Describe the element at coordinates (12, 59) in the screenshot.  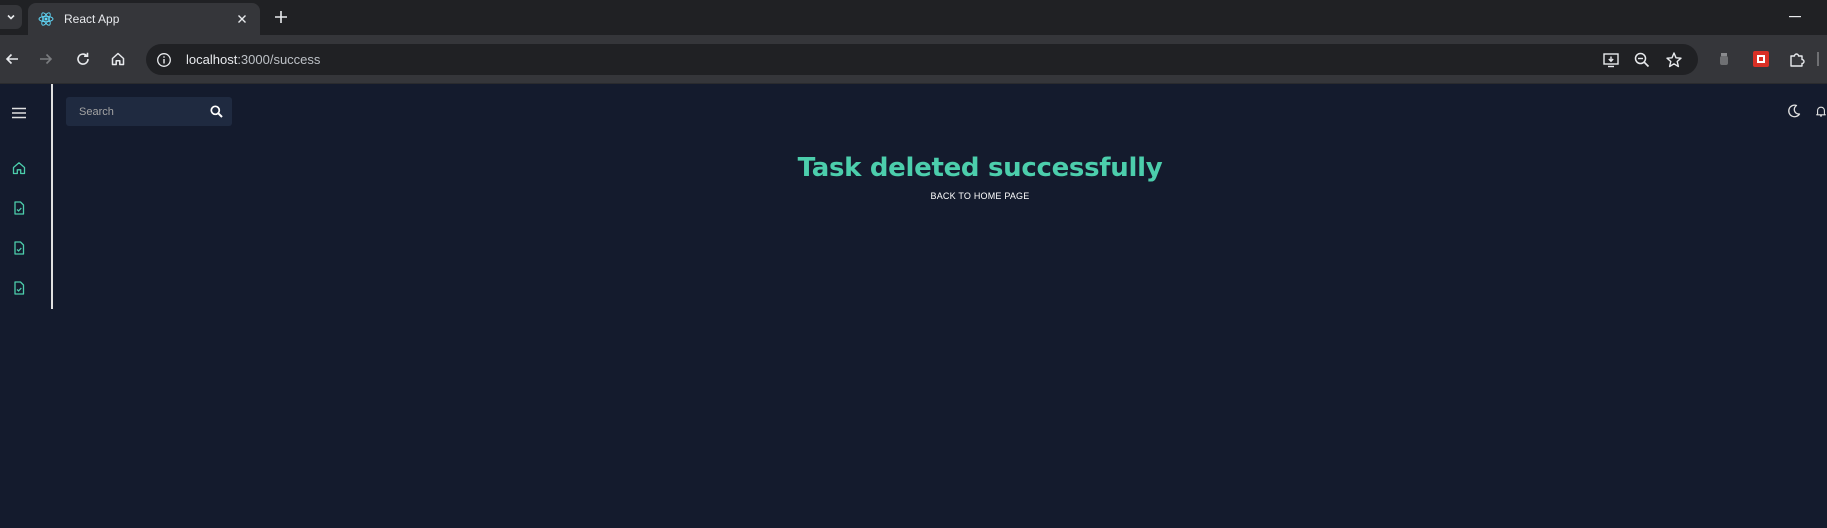
I see `back-arrow-icon` at that location.